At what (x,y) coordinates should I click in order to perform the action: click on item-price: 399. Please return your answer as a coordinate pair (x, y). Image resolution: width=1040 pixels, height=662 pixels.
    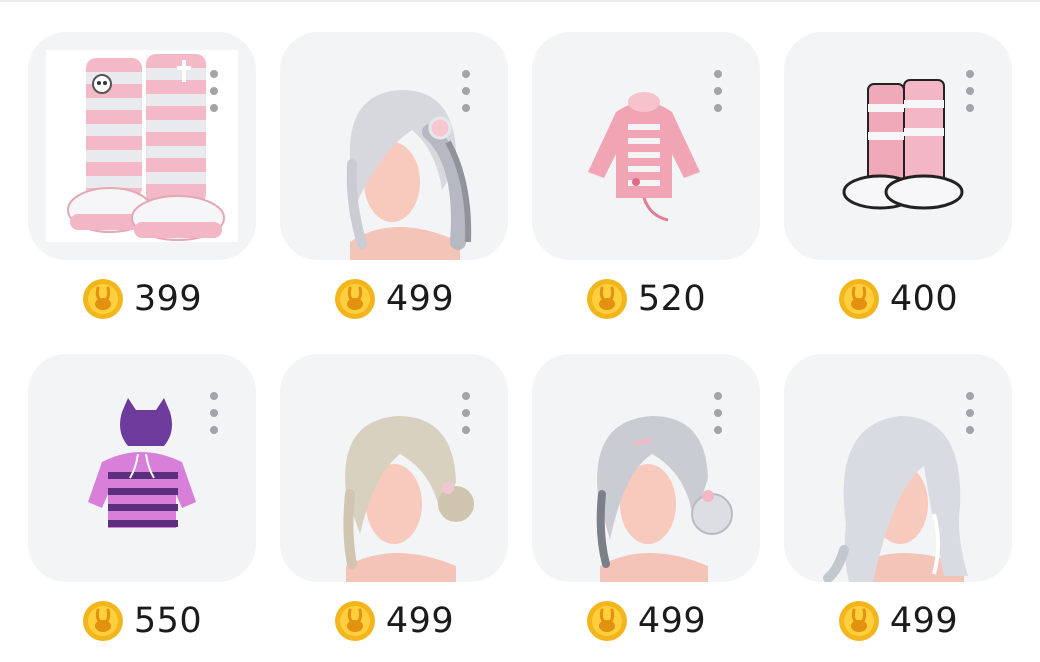
    Looking at the image, I should click on (142, 299).